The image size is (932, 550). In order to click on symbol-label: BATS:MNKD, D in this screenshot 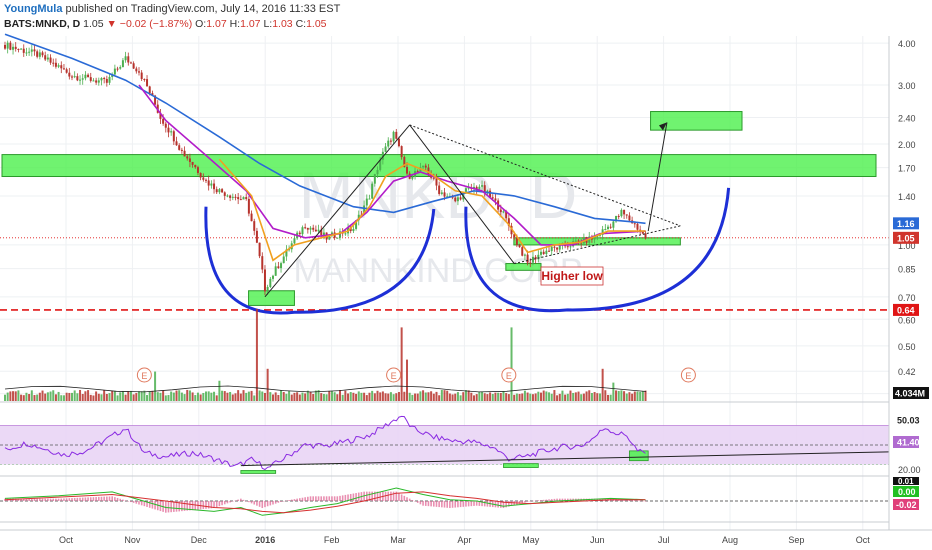, I will do `click(42, 24)`.